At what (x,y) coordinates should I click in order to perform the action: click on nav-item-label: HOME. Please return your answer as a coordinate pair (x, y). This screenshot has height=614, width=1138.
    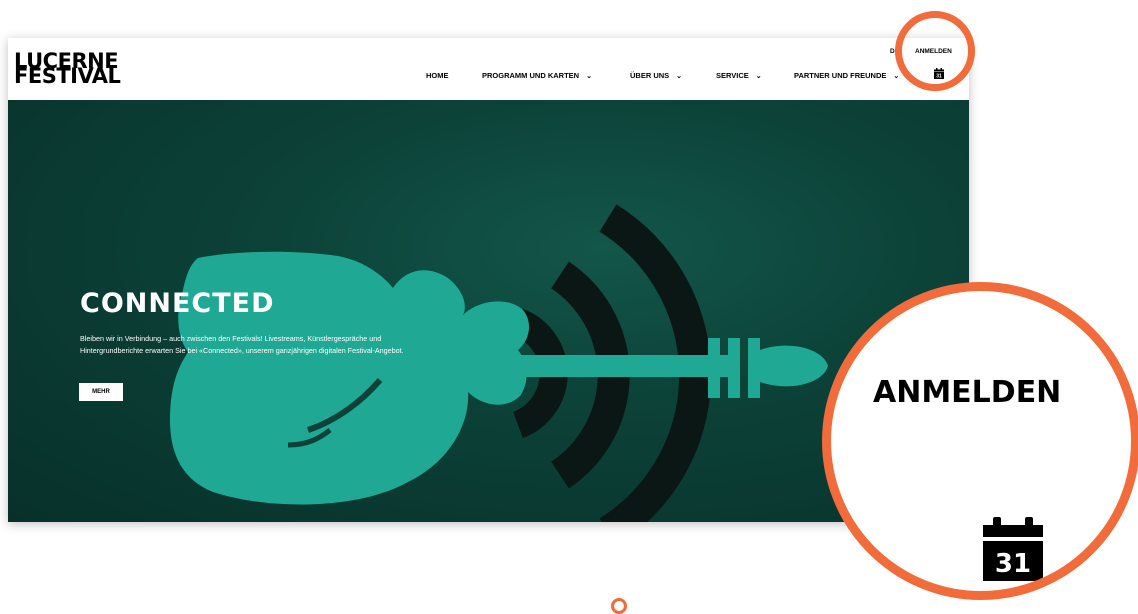
    Looking at the image, I should click on (437, 75).